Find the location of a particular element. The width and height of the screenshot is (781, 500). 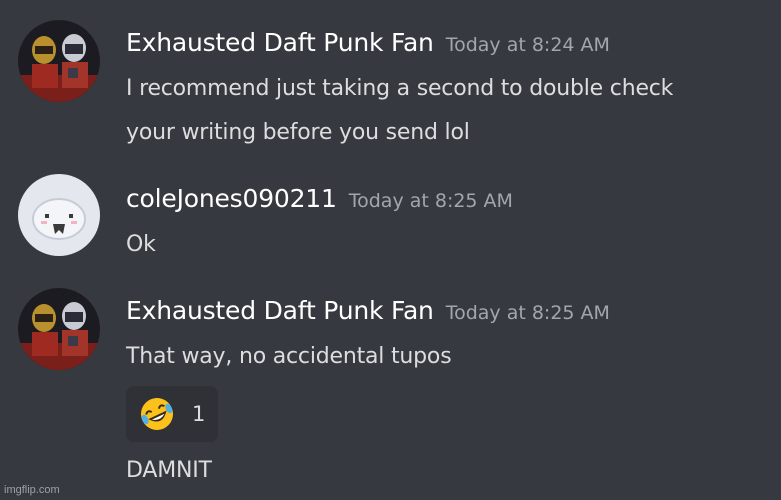

message-timestamp: Today at 8:24 AM is located at coordinates (527, 45).